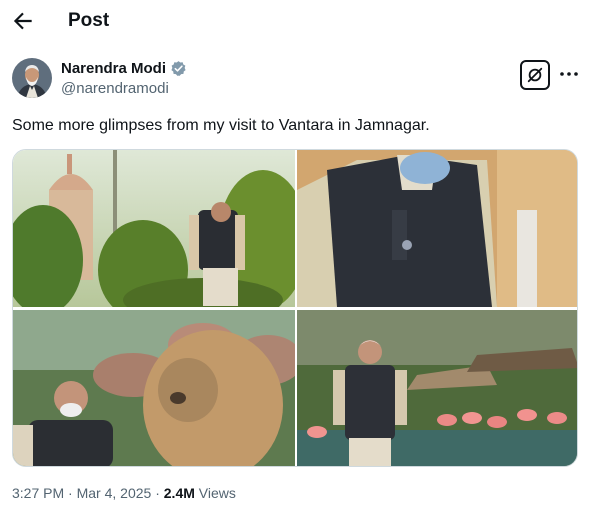 The height and width of the screenshot is (513, 589). Describe the element at coordinates (294, 22) in the screenshot. I see `top-bar: Post` at that location.